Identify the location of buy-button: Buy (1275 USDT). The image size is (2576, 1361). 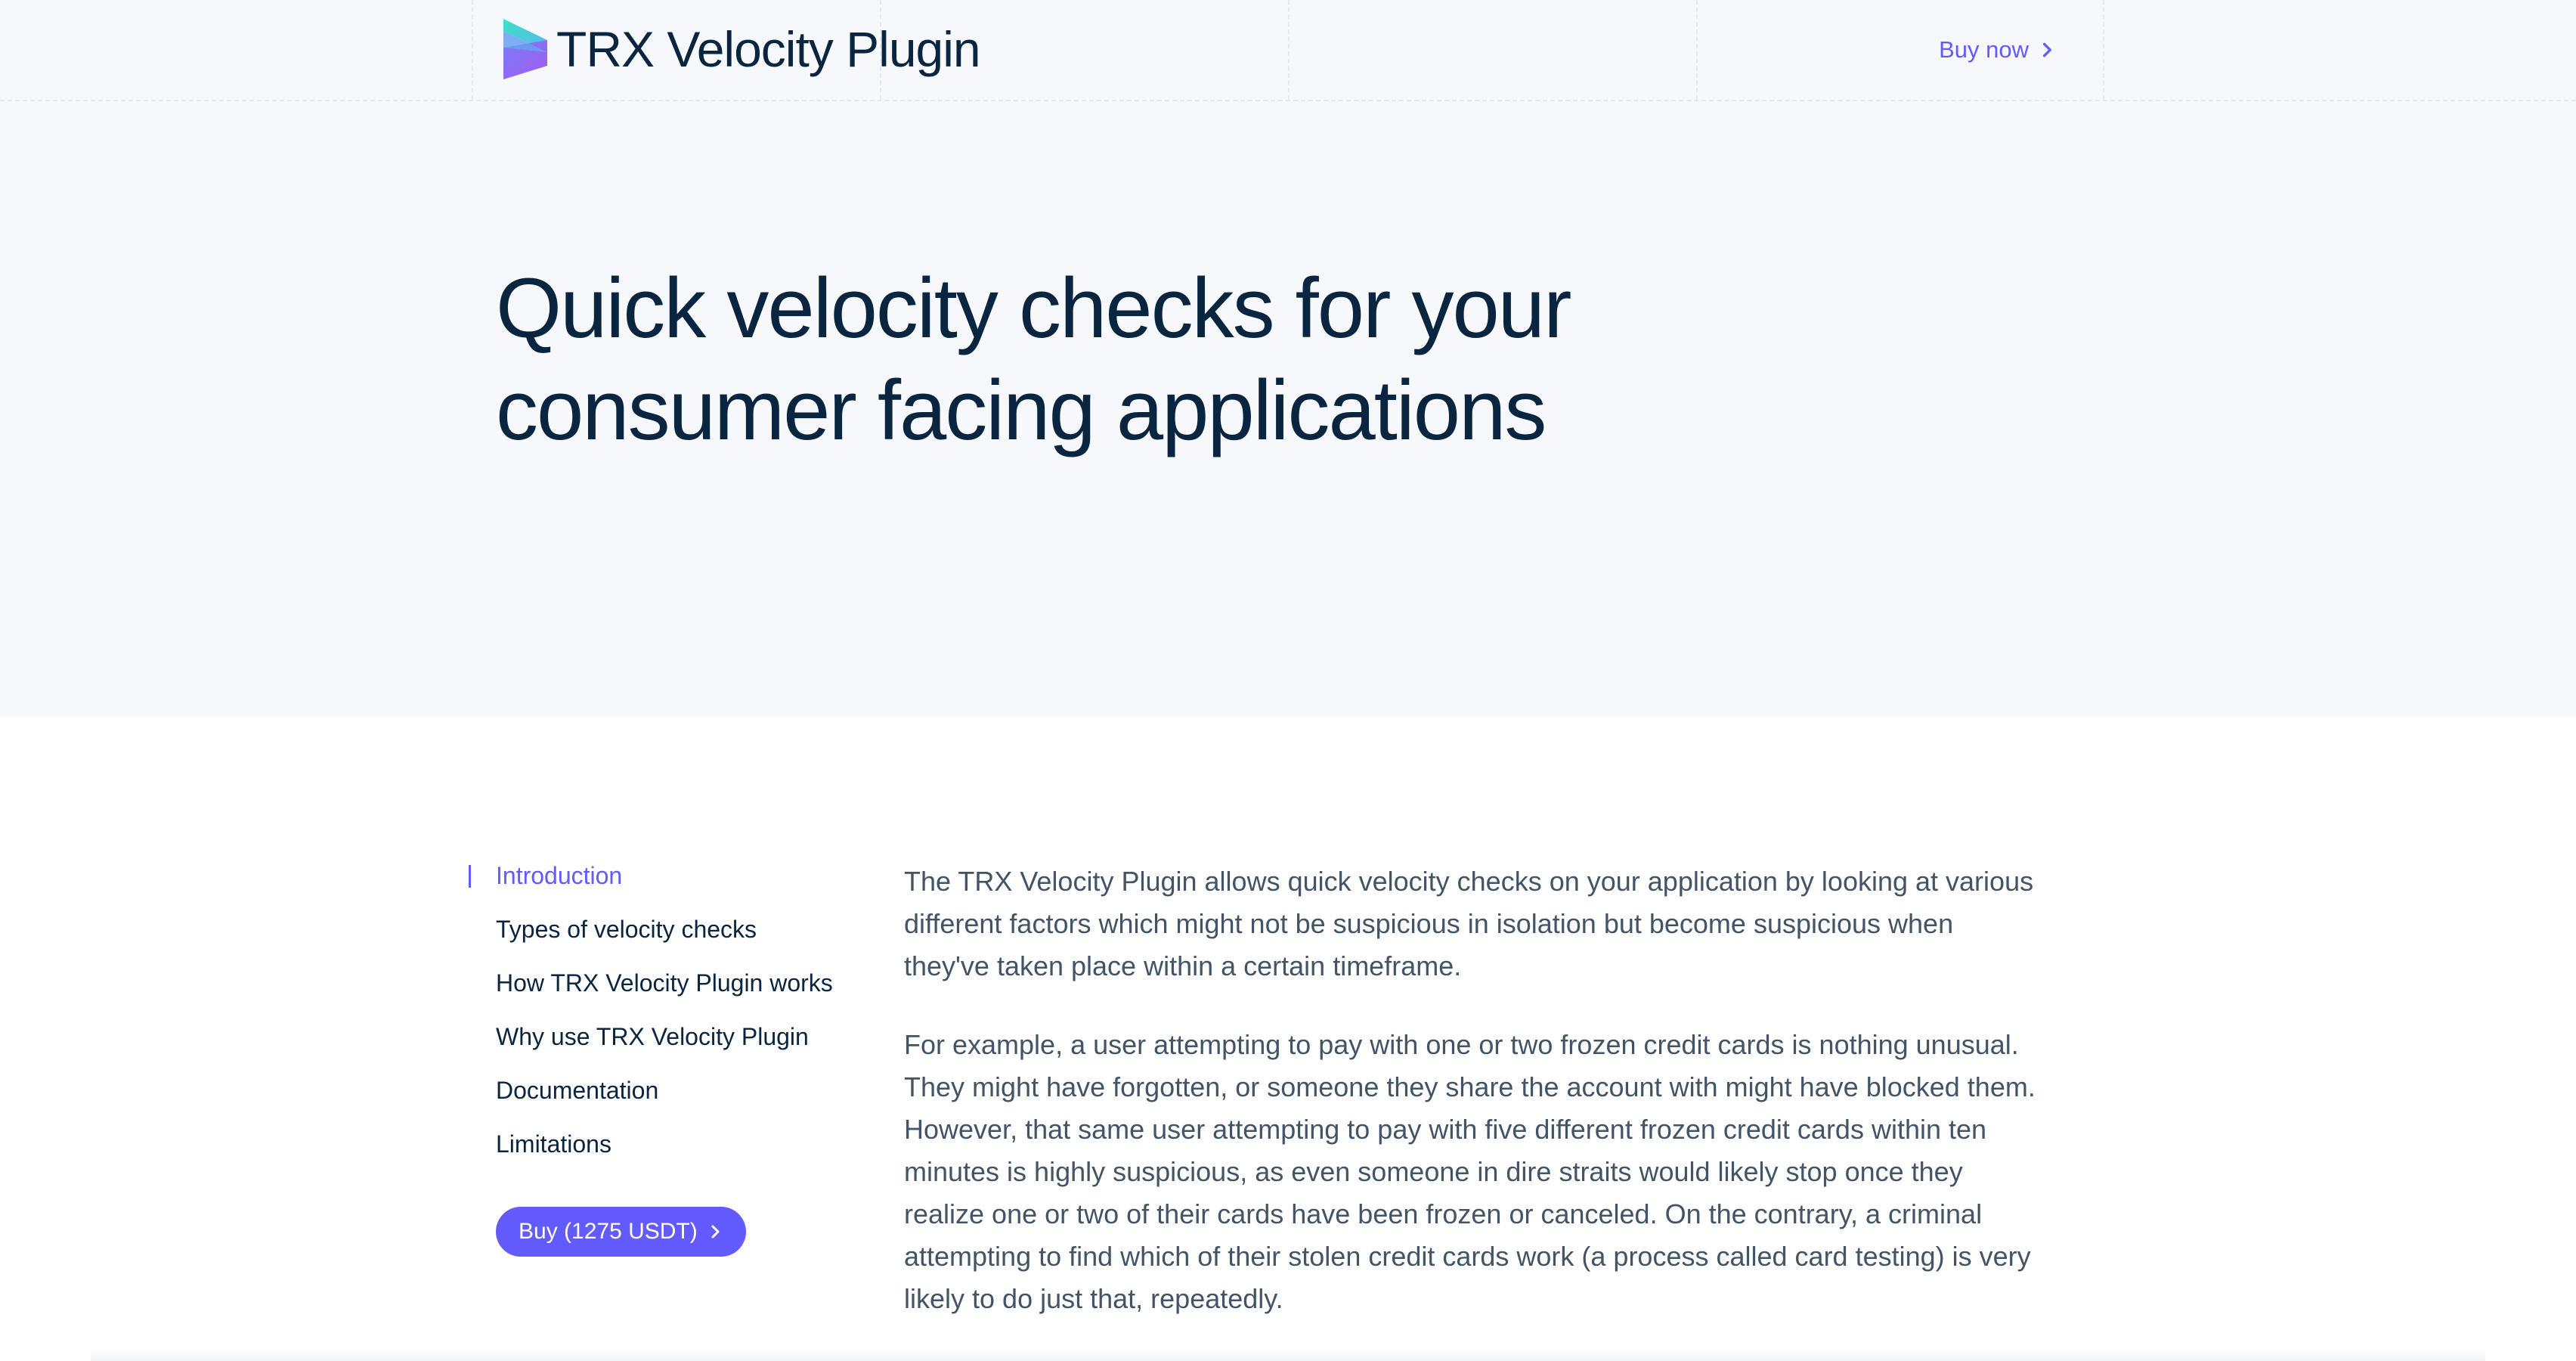
(621, 1232).